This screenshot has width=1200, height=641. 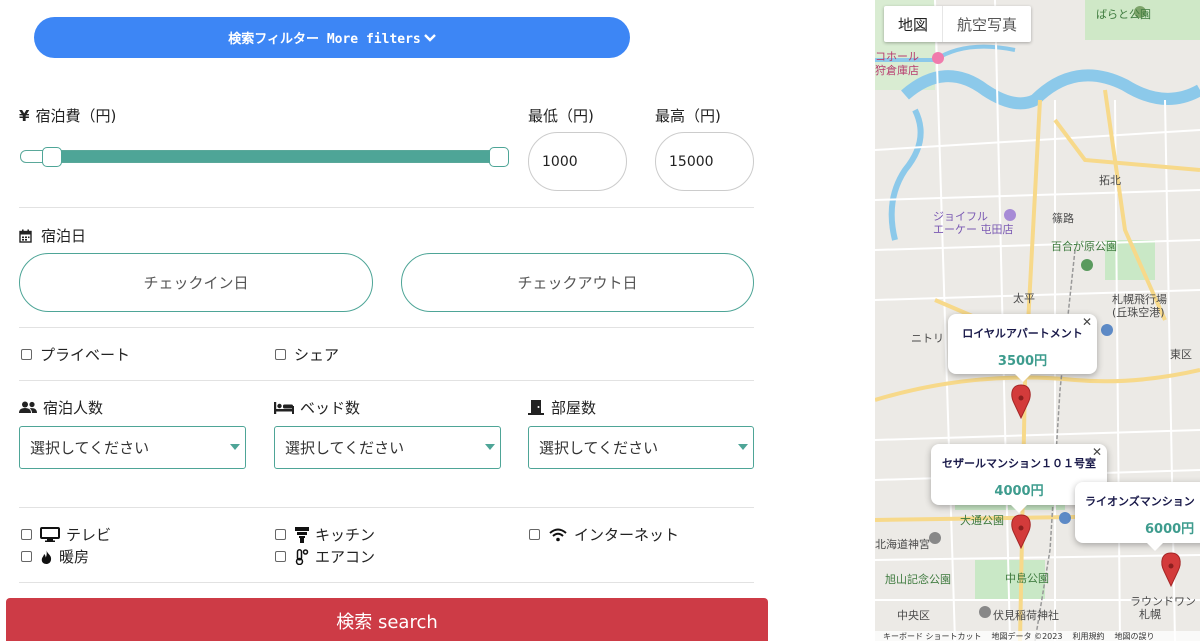 What do you see at coordinates (50, 535) in the screenshot?
I see `tv-icon` at bounding box center [50, 535].